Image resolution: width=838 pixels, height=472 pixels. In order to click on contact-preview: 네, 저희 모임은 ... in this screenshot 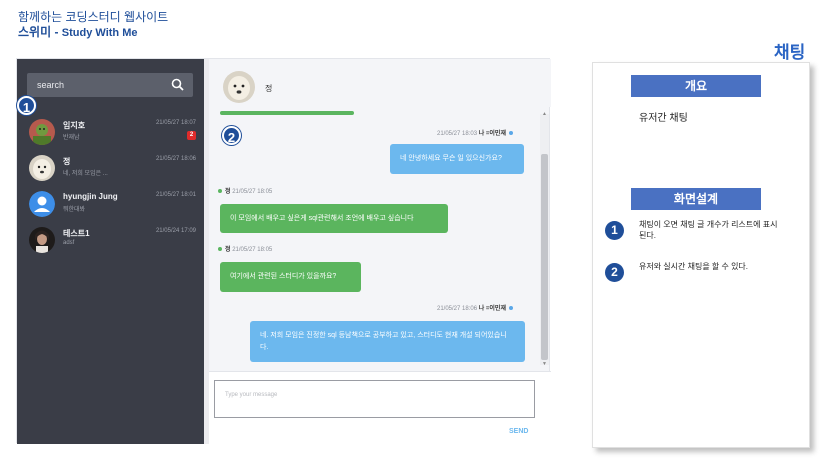, I will do `click(85, 174)`.